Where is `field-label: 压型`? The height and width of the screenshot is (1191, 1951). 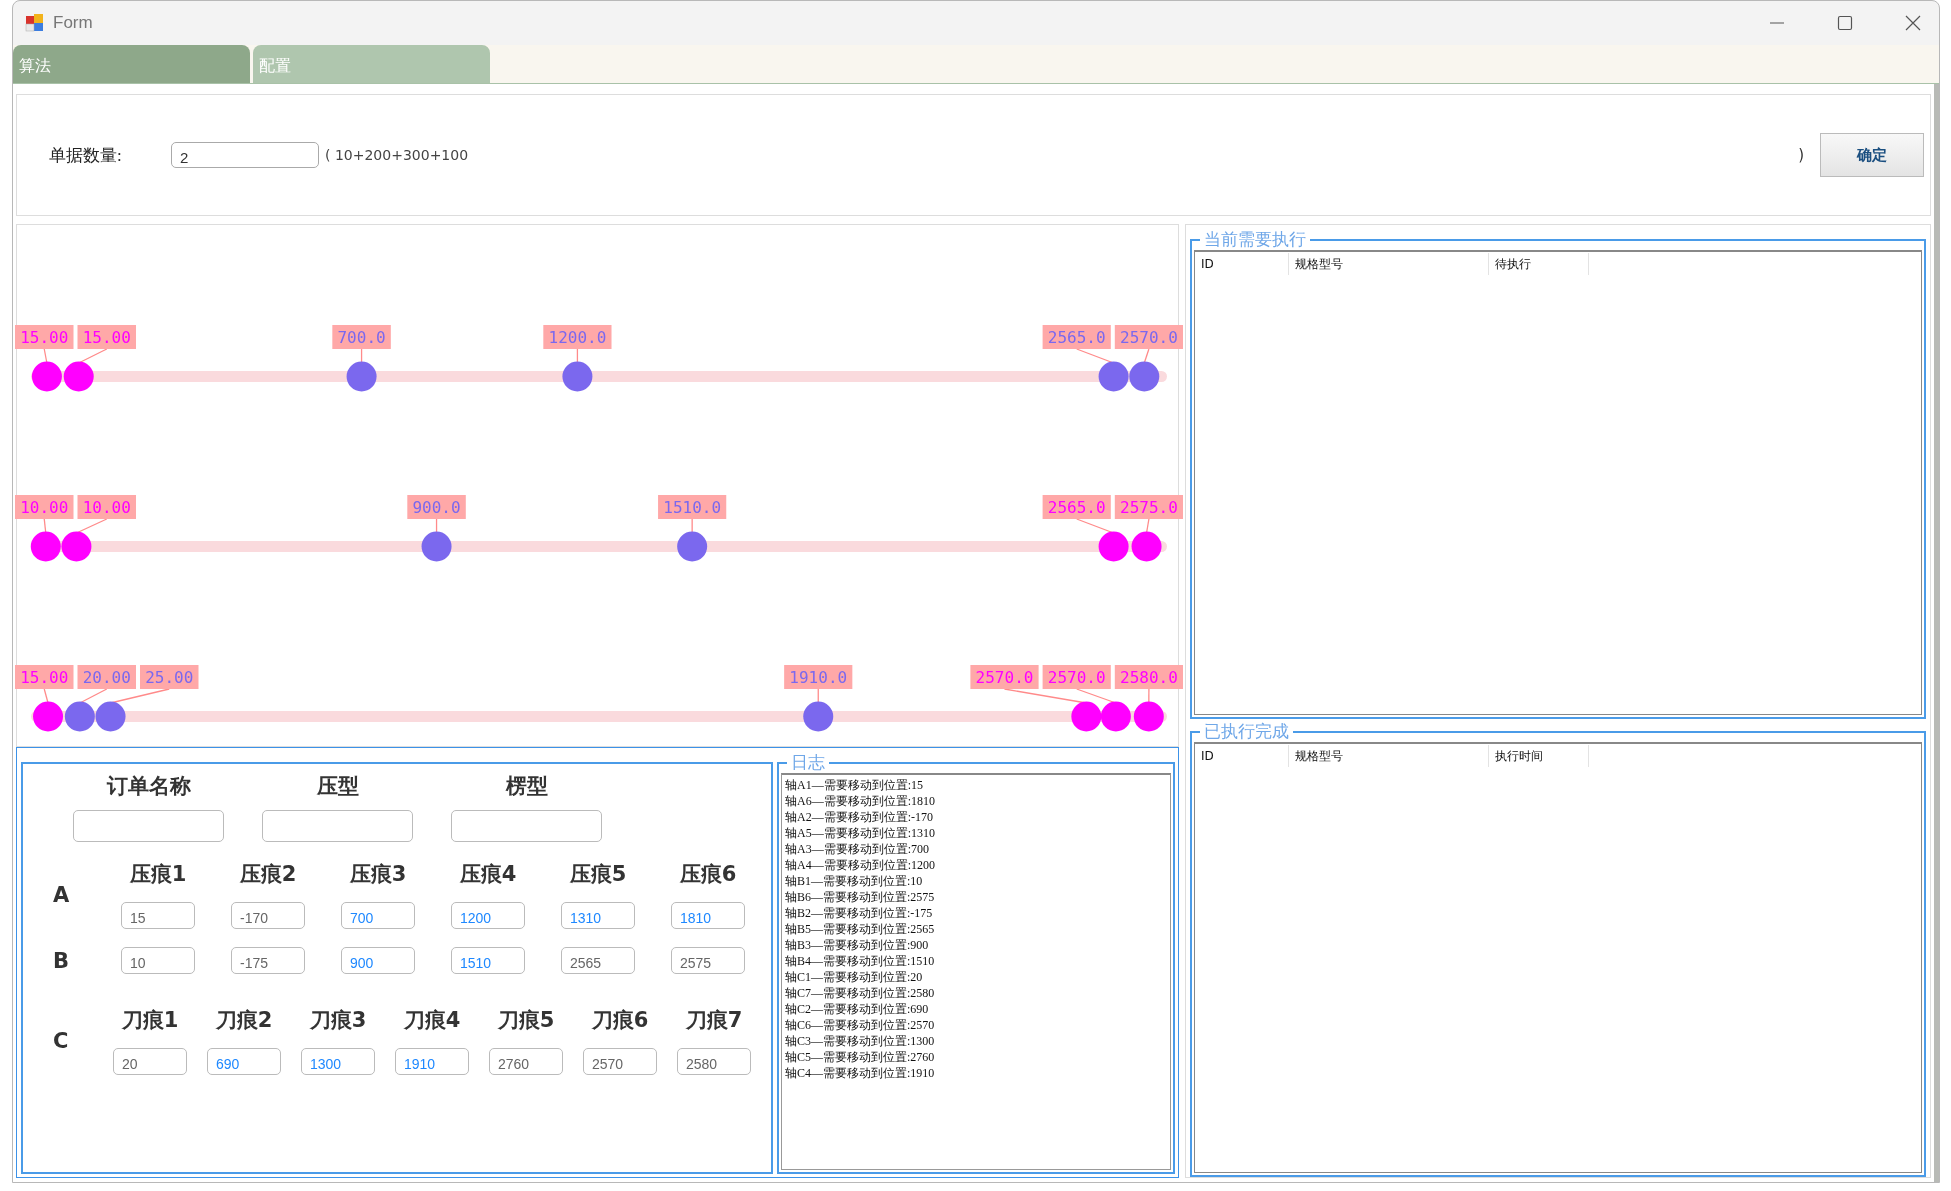 field-label: 压型 is located at coordinates (337, 786).